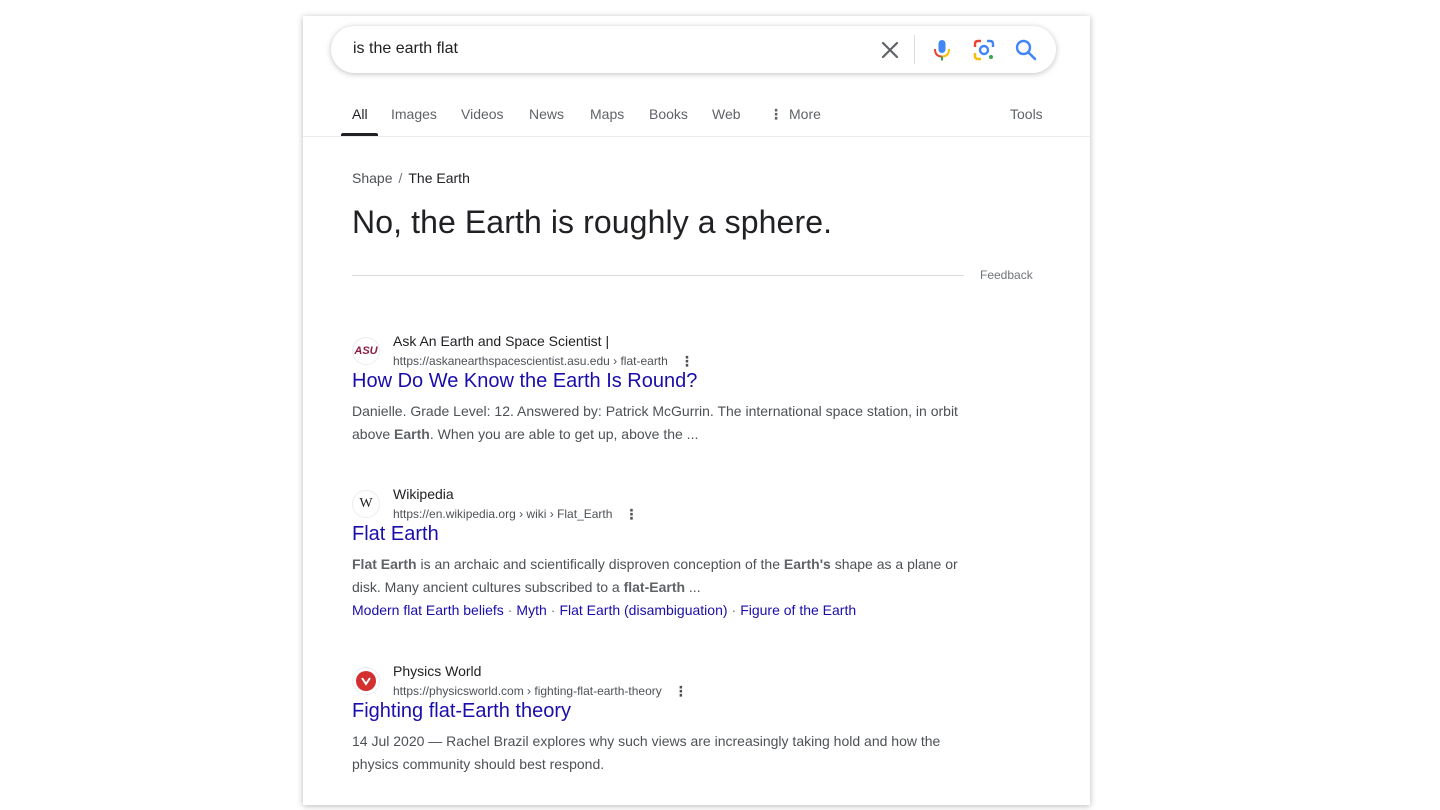 The width and height of the screenshot is (1440, 810). What do you see at coordinates (1006, 275) in the screenshot?
I see `feedback-link: Feedback` at bounding box center [1006, 275].